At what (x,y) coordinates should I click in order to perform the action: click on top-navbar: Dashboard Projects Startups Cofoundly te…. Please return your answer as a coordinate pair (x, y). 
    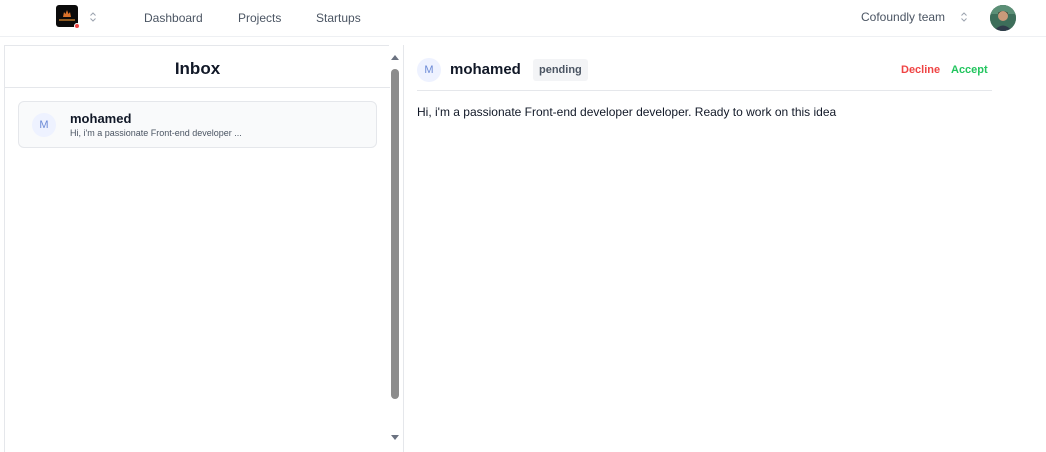
    Looking at the image, I should click on (523, 18).